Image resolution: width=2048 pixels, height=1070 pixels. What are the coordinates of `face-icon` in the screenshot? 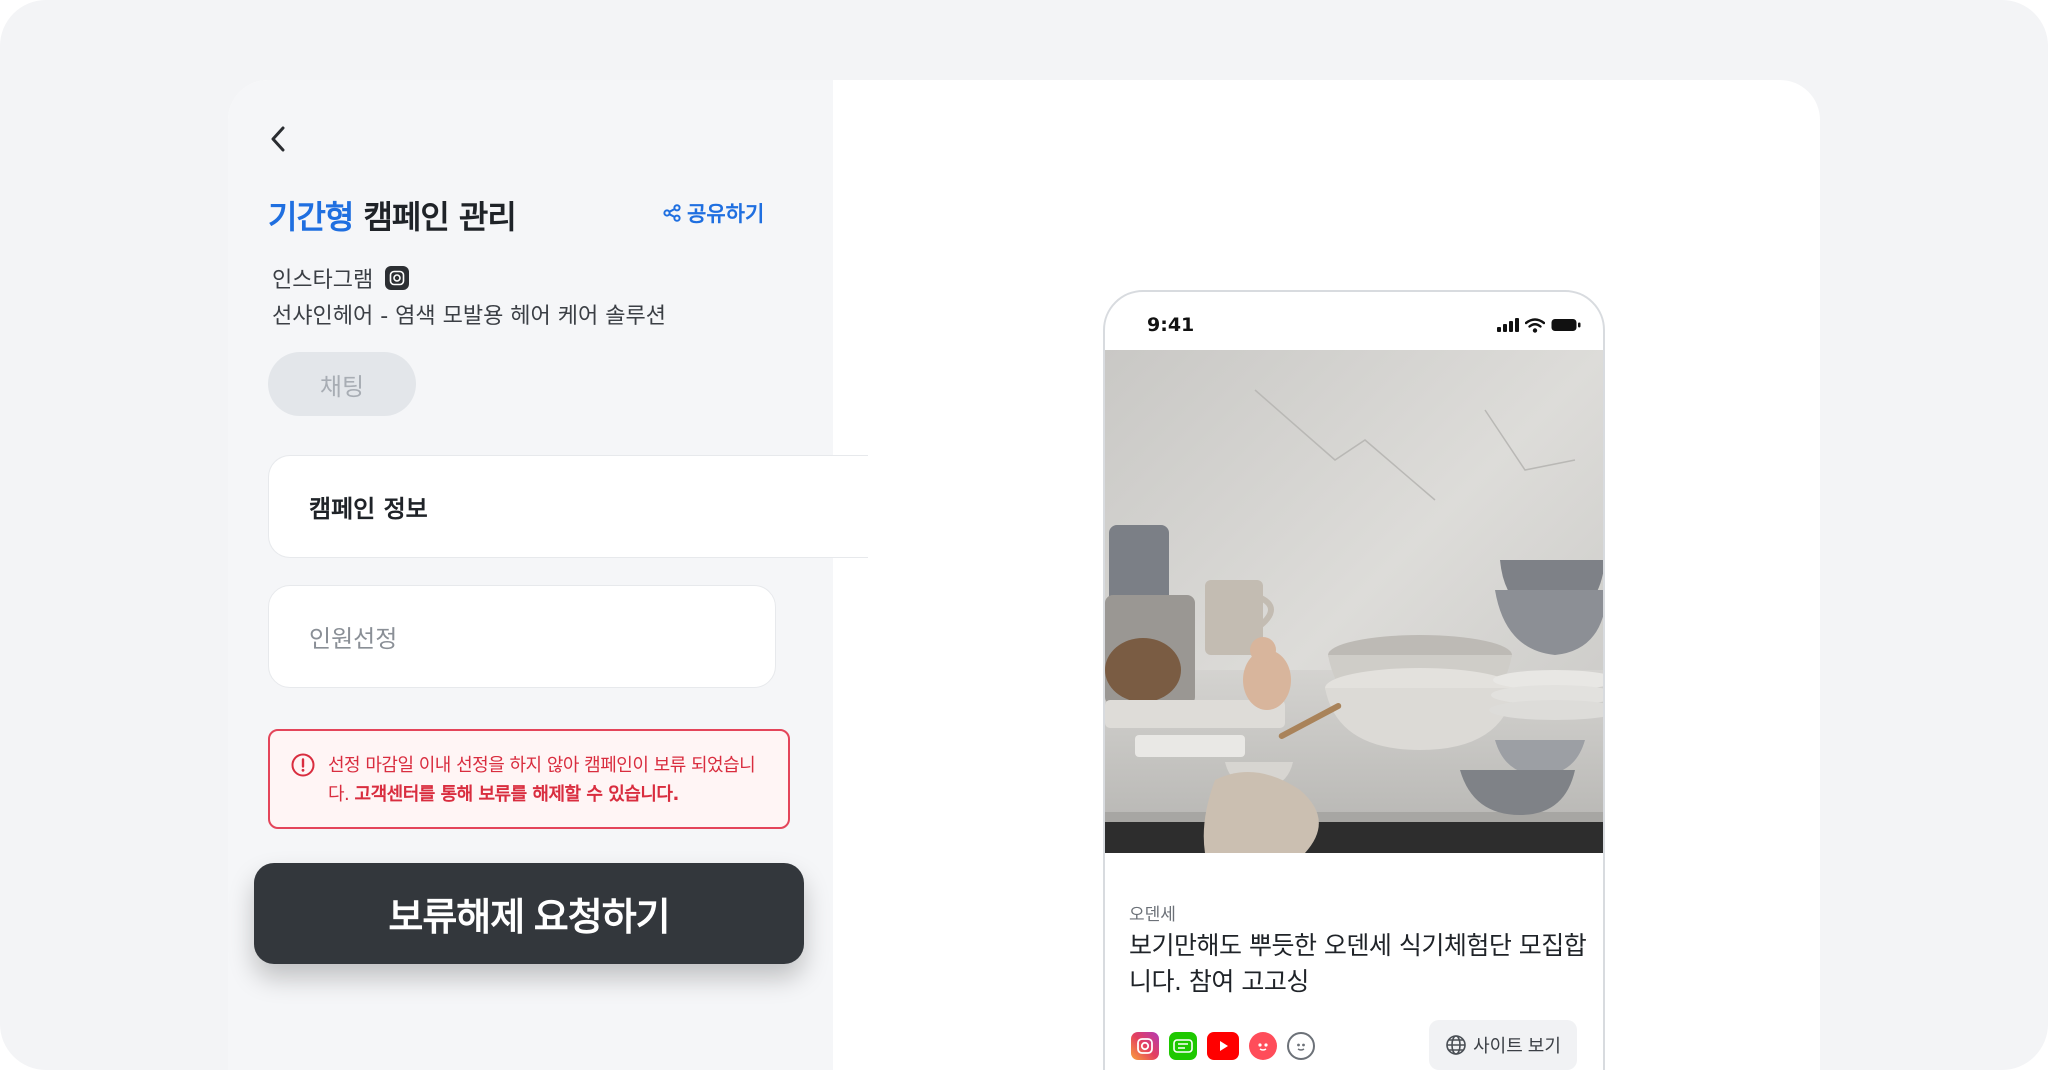 It's located at (1301, 1046).